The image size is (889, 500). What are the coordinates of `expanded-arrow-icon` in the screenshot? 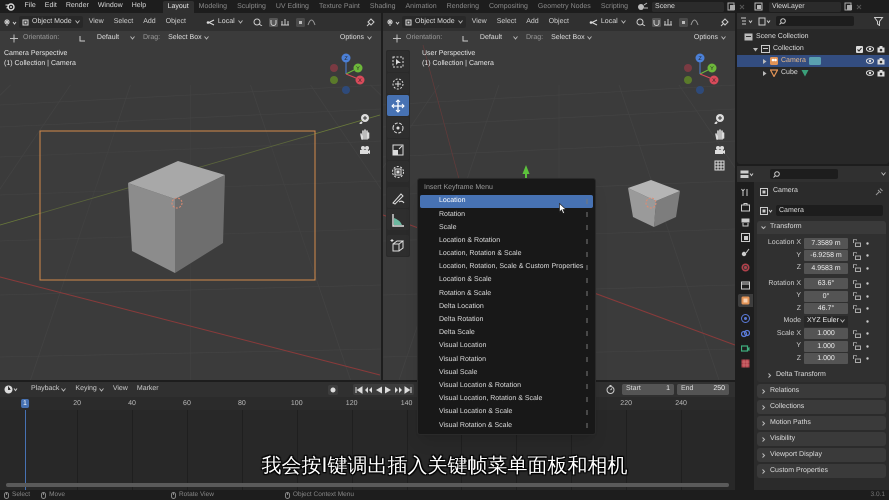 It's located at (755, 49).